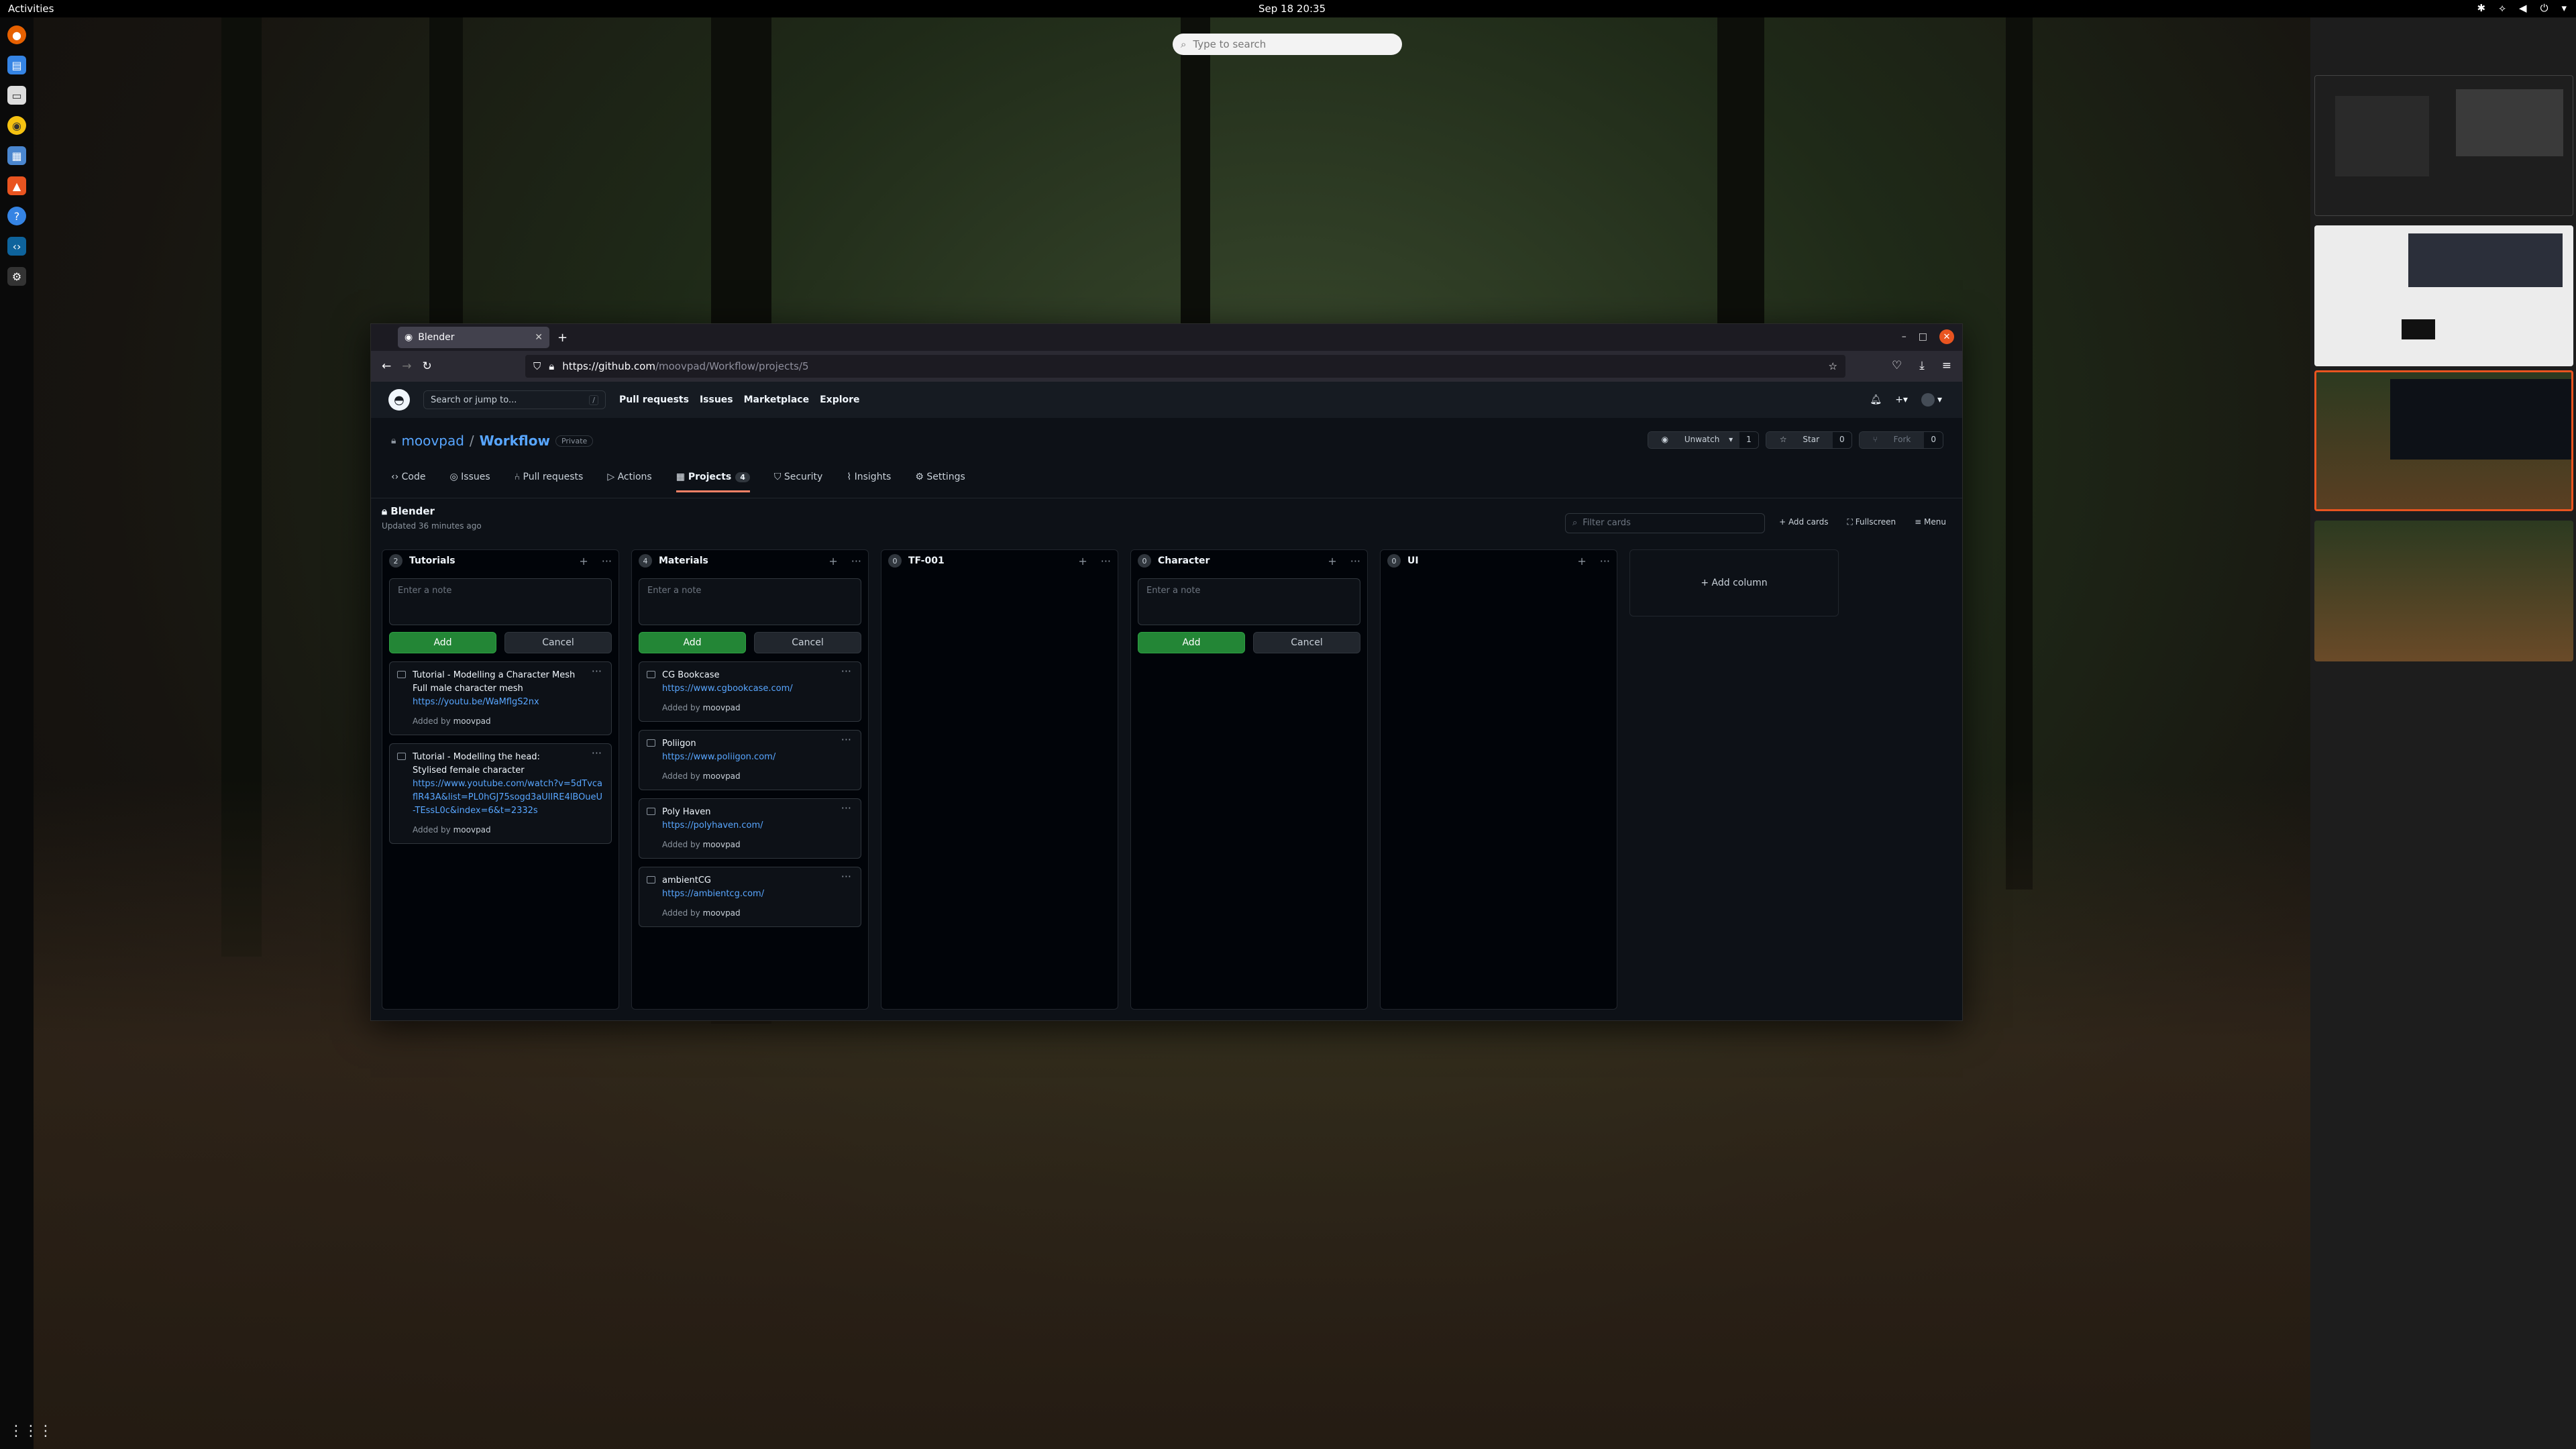  Describe the element at coordinates (1876, 399) in the screenshot. I see `bell-icon: 🔔︎` at that location.